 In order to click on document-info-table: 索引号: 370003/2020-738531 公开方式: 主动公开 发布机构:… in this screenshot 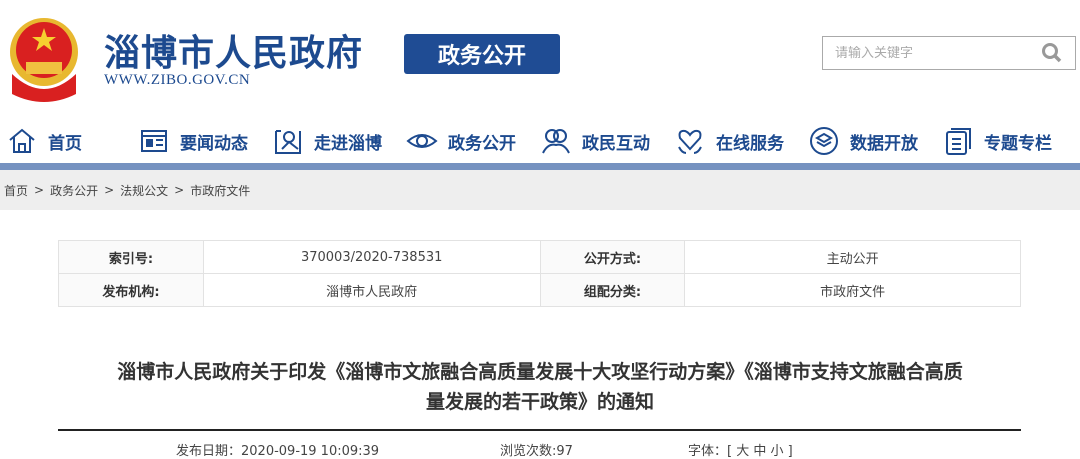, I will do `click(539, 273)`.